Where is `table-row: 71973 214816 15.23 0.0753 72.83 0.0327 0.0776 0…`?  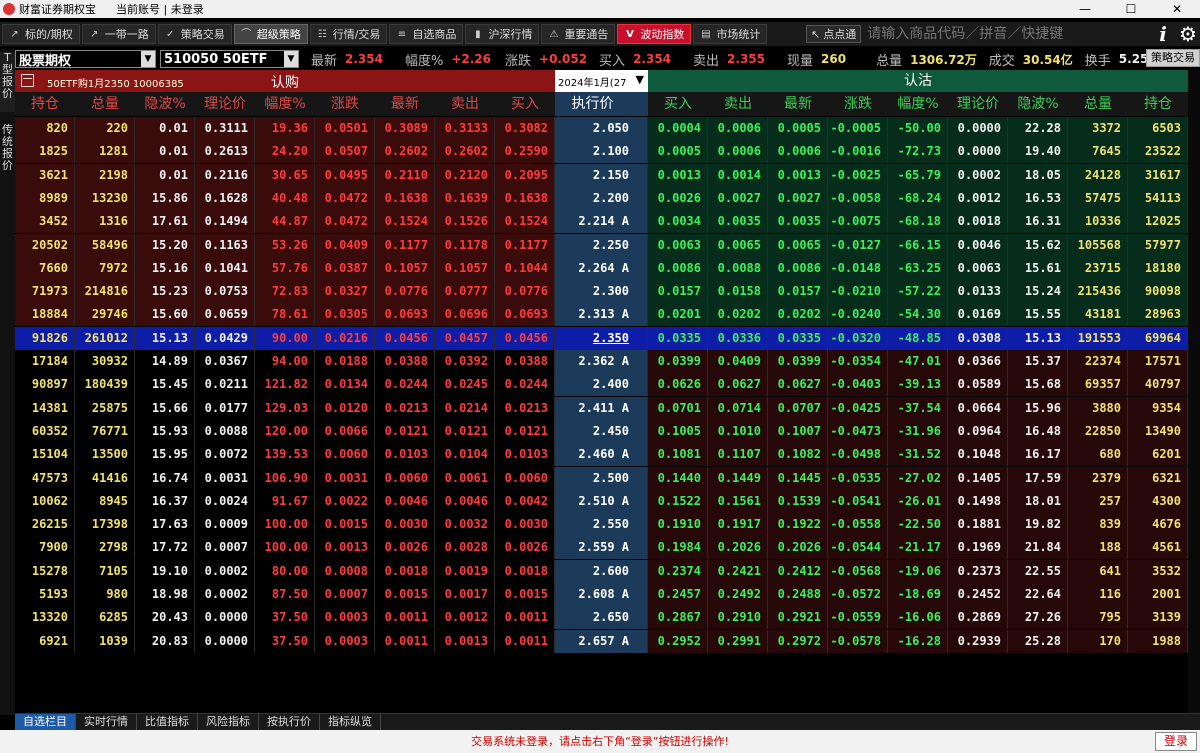 table-row: 71973 214816 15.23 0.0753 72.83 0.0327 0.0776 0… is located at coordinates (601, 292).